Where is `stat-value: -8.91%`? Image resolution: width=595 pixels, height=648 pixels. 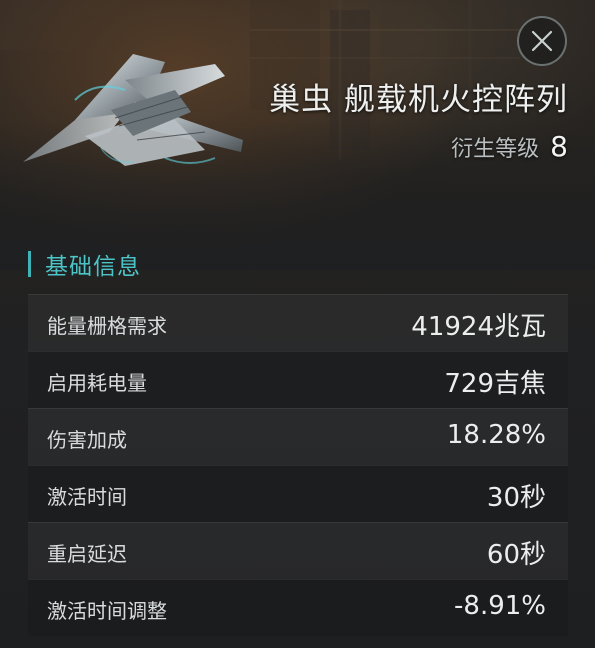 stat-value: -8.91% is located at coordinates (500, 606).